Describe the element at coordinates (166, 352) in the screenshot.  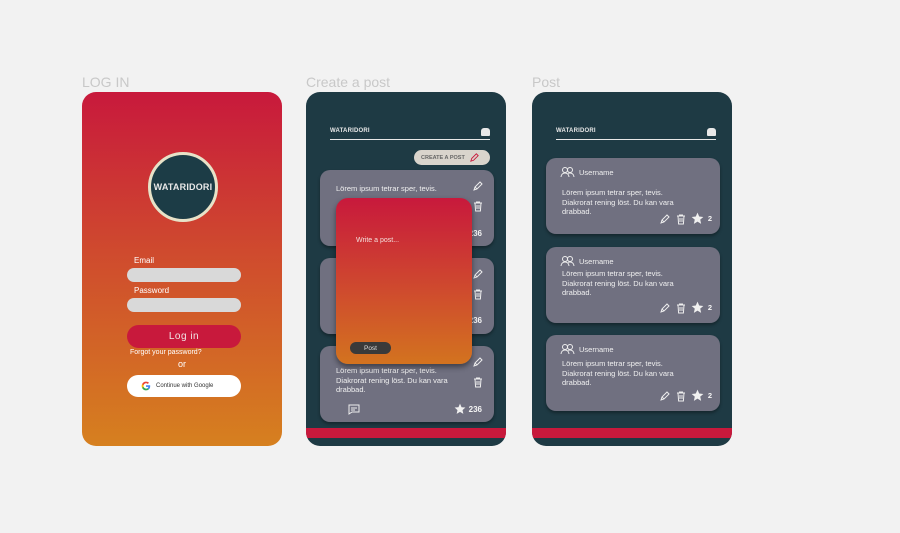
I see `forgot-password-link: Forgot your password?` at that location.